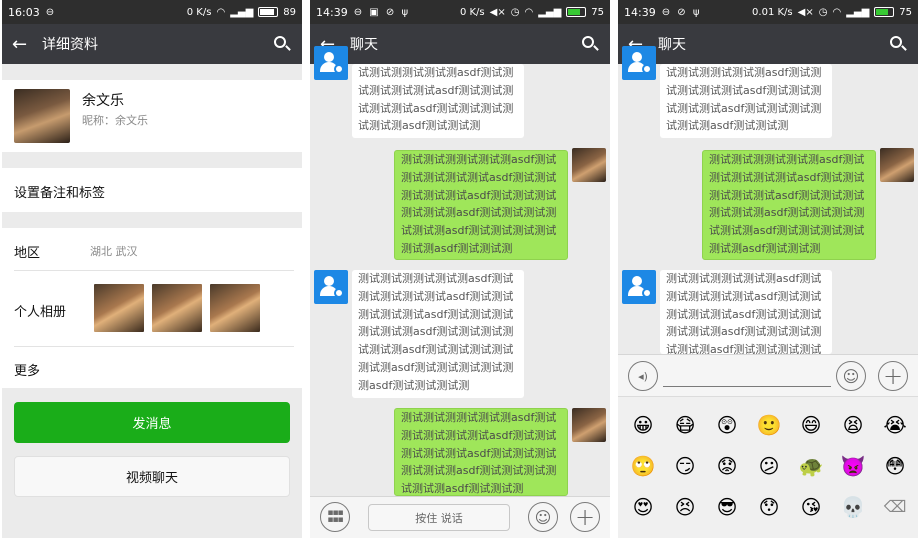  I want to click on status-bar: 16:03 ⊖ 0 K/s ◠ ▂▄▆ 89, so click(152, 12).